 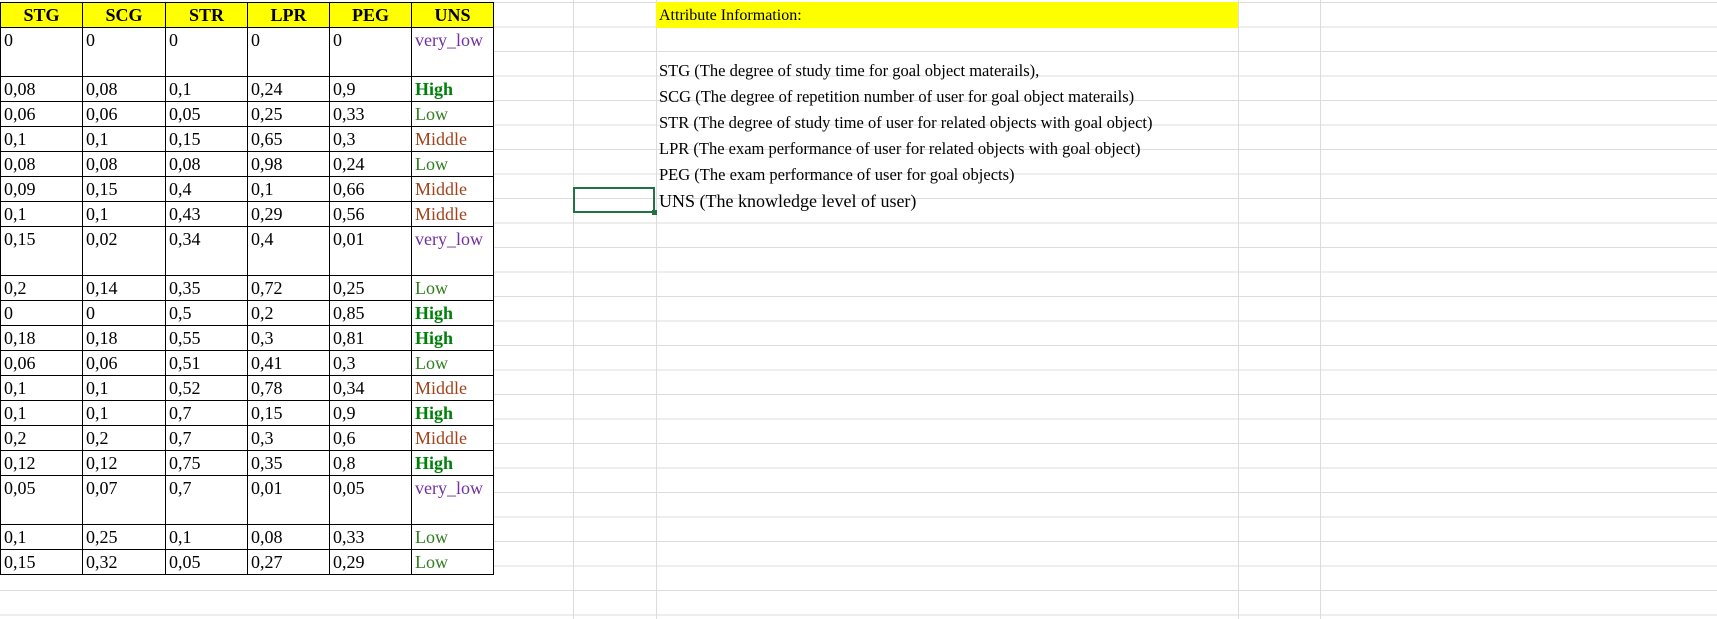 I want to click on value-cell: 0,41, so click(x=288, y=363).